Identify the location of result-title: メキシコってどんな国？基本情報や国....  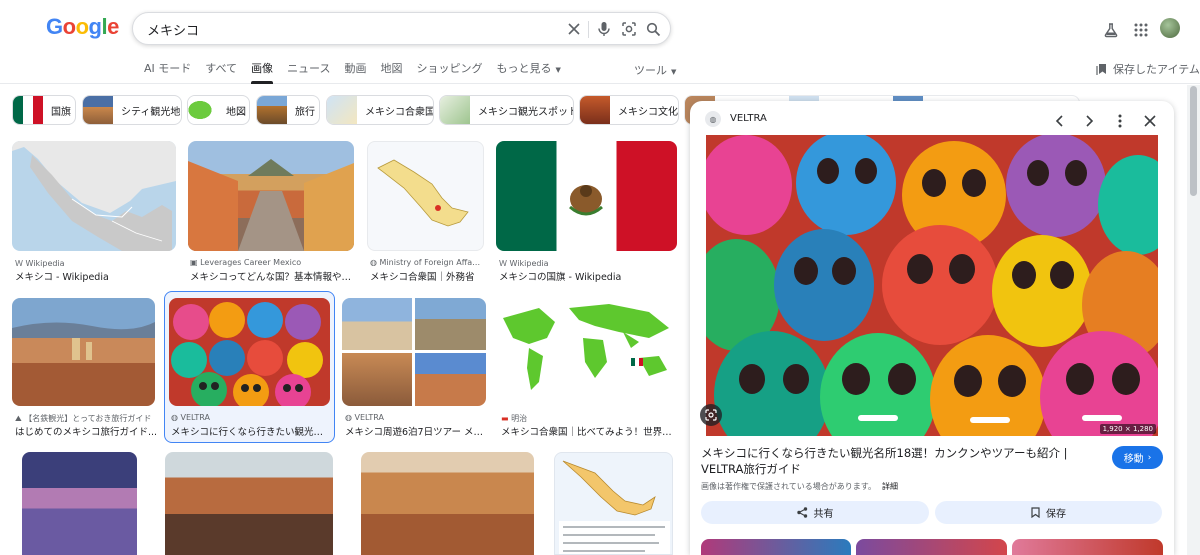
(271, 276).